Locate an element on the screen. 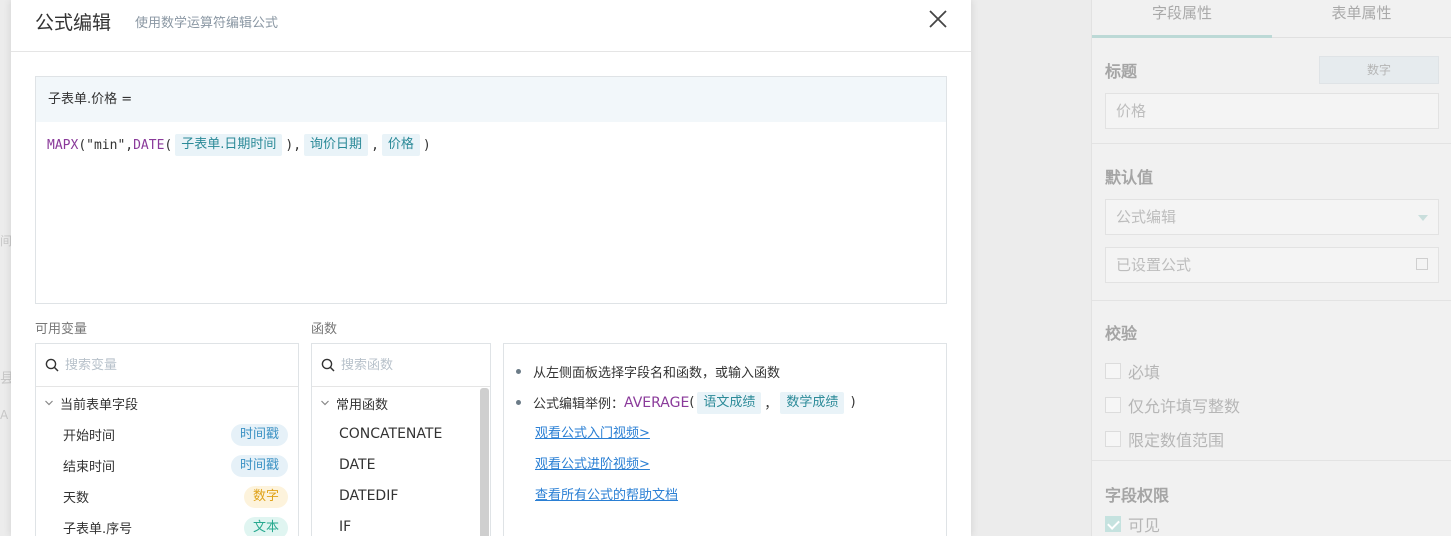 The height and width of the screenshot is (536, 1451). group-label: 常用函数 is located at coordinates (362, 405).